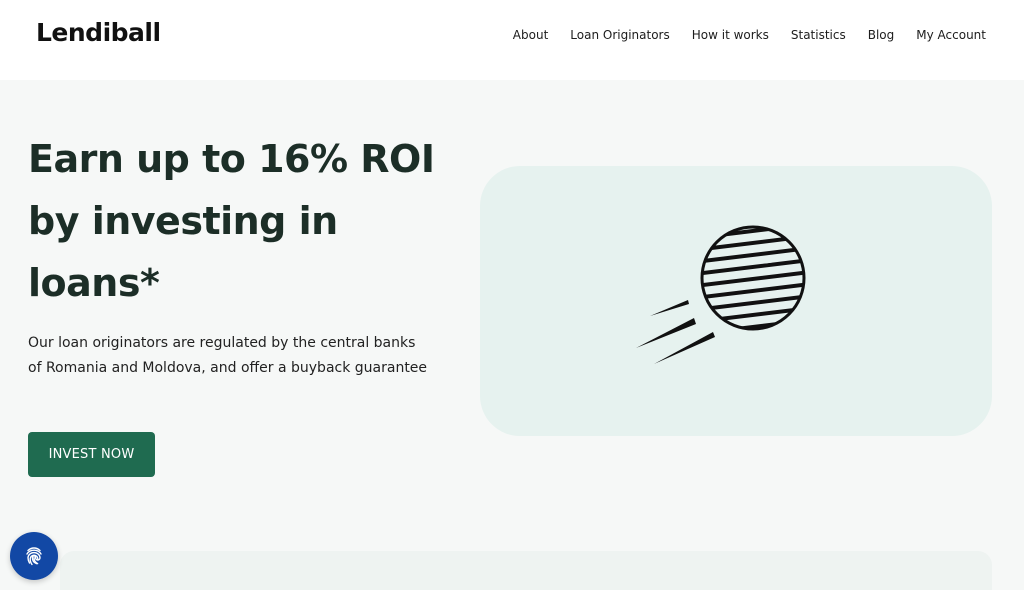  Describe the element at coordinates (881, 35) in the screenshot. I see `nav-link-blog: Blog` at that location.